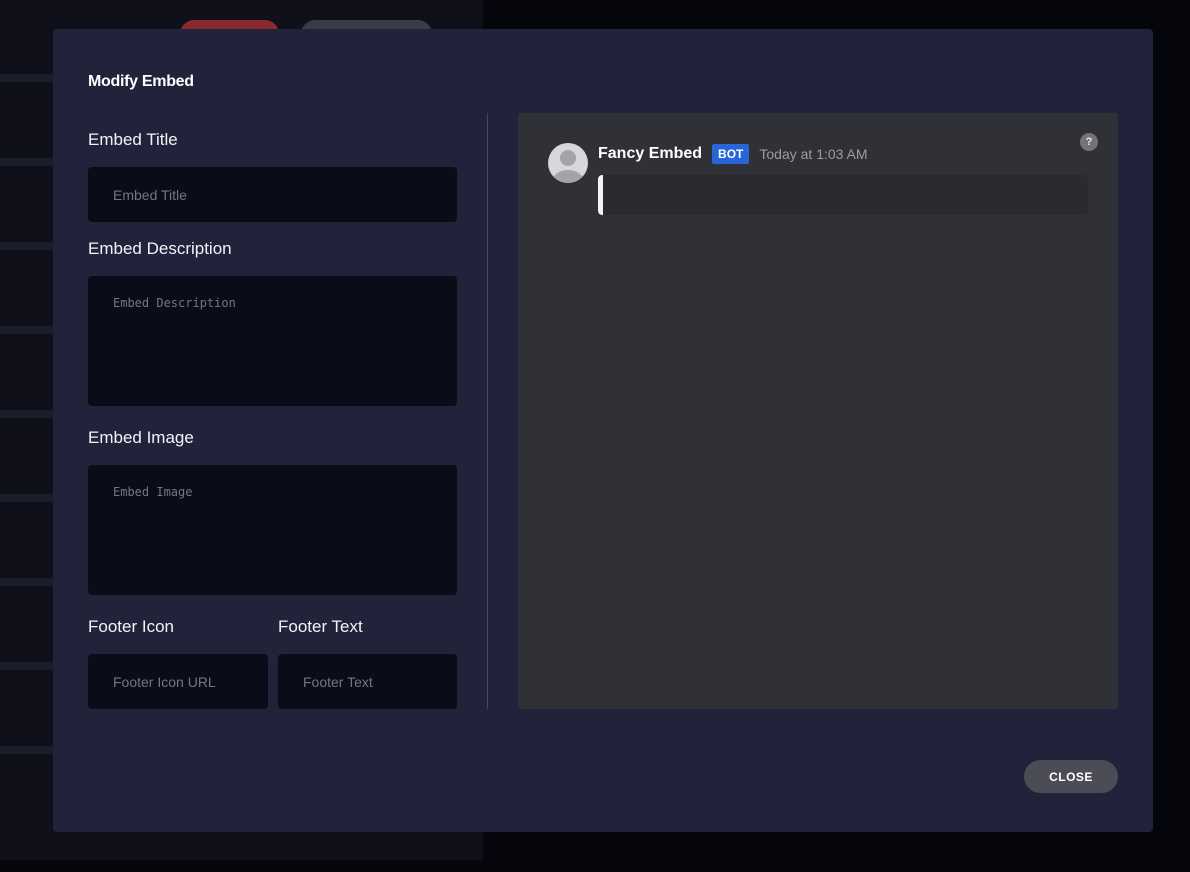 The width and height of the screenshot is (1190, 872). Describe the element at coordinates (568, 176) in the screenshot. I see `avatar-body` at that location.